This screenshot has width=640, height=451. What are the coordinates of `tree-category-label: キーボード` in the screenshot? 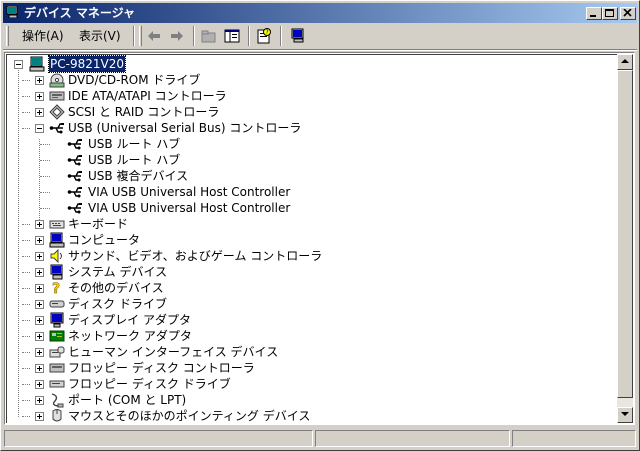 It's located at (98, 224).